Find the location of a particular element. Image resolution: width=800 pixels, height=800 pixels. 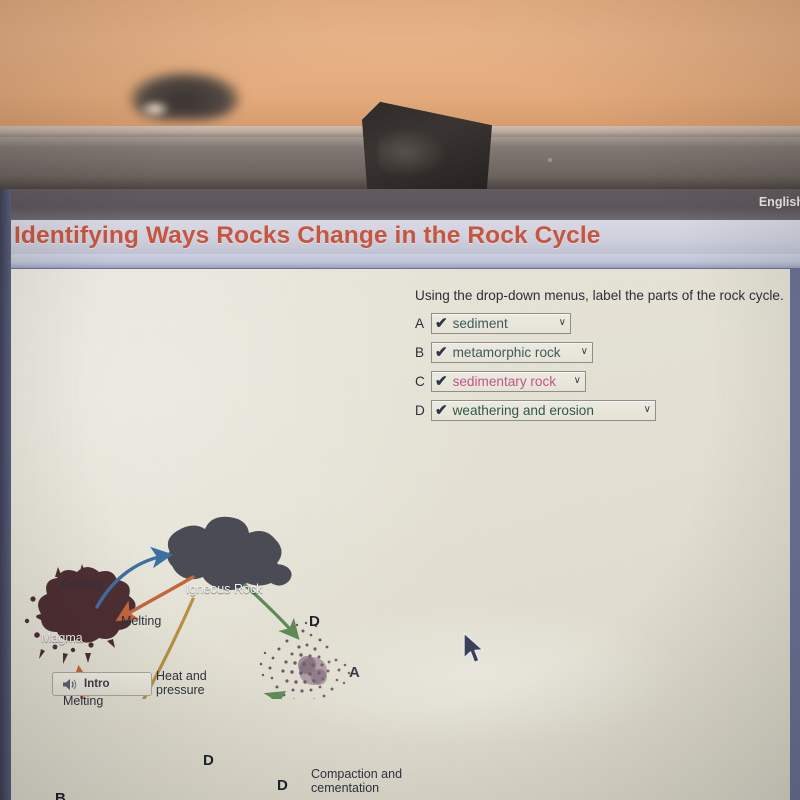

marker-b: B is located at coordinates (60, 795).